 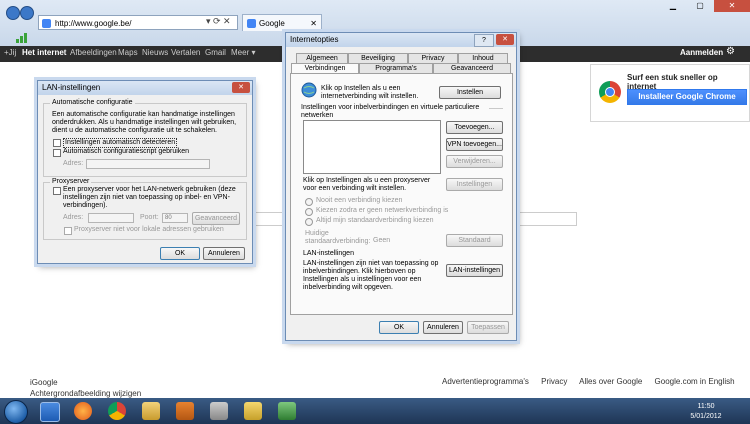 I want to click on radio-always-label: Altijd mijn standaardverbinding kiezen, so click(x=375, y=220).